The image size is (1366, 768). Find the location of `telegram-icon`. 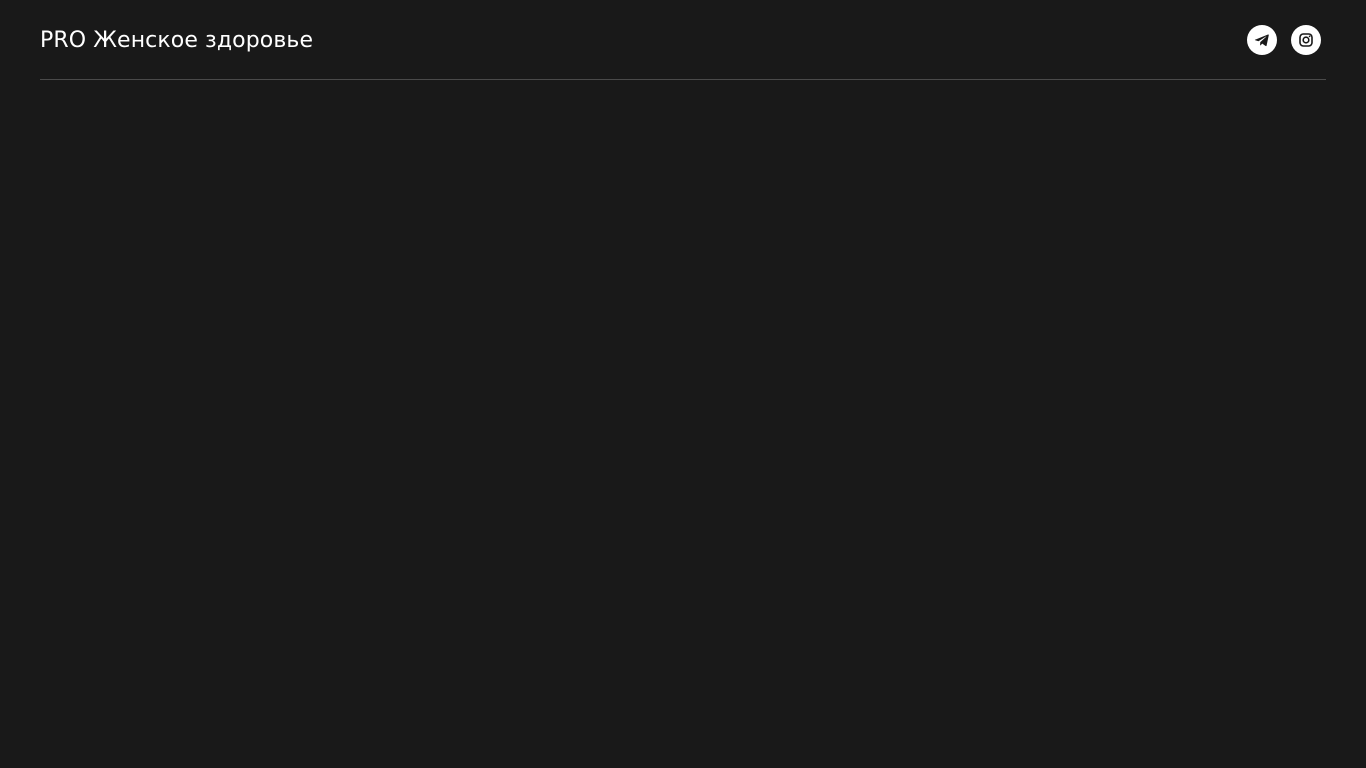

telegram-icon is located at coordinates (1262, 40).